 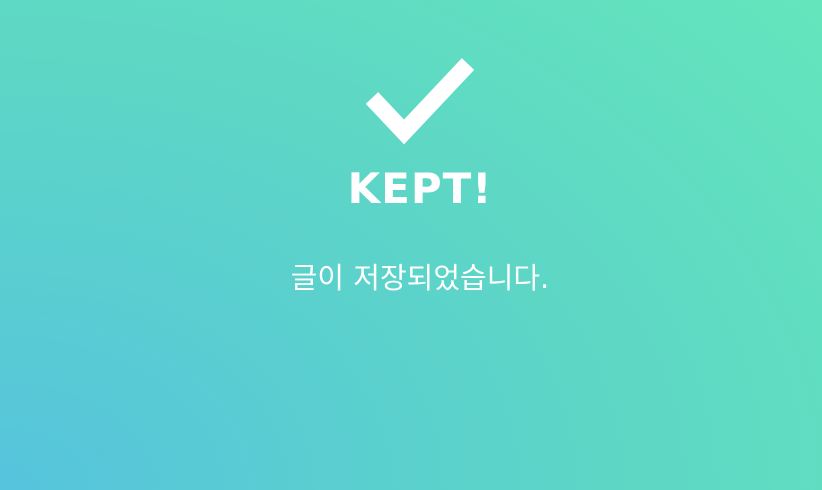 I want to click on status-title: KEPT!, so click(x=420, y=188).